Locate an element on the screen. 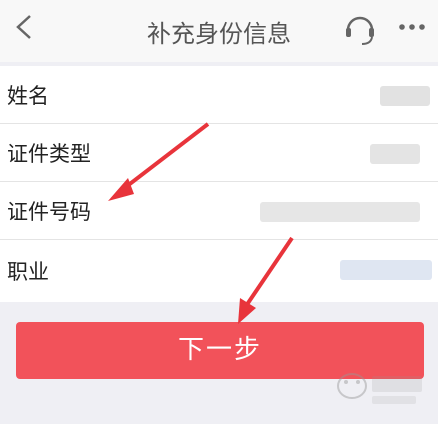 The width and height of the screenshot is (438, 424). form-row-id-type: 证件类型 is located at coordinates (219, 153).